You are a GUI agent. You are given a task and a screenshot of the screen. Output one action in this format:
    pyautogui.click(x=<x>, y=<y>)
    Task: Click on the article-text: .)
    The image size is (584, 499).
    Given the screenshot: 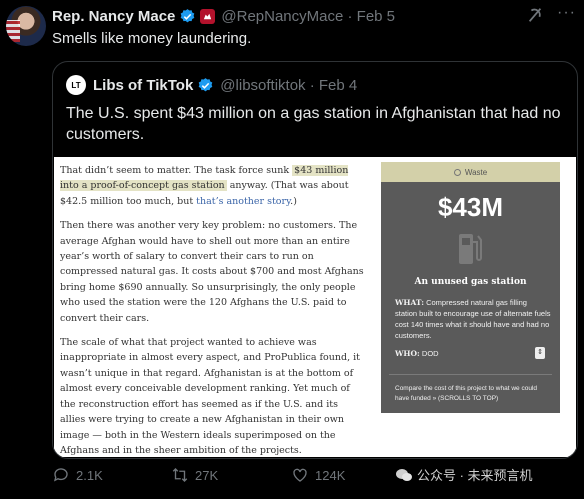 What is the action you would take?
    pyautogui.click(x=293, y=201)
    